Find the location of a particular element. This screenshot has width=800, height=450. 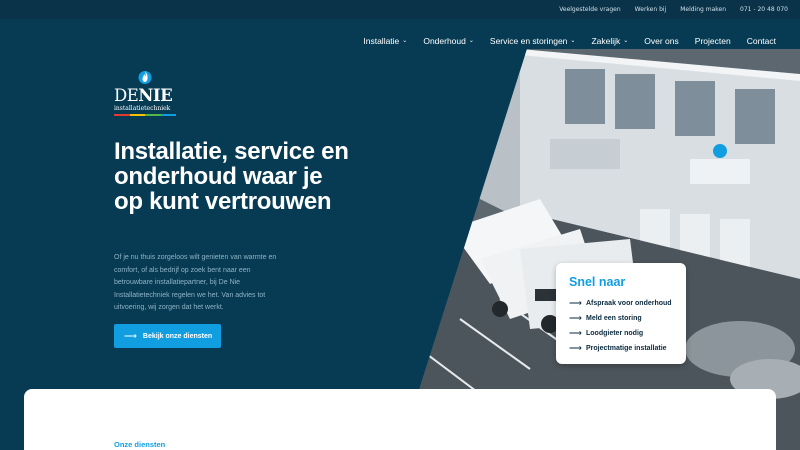

quick-link-label: Projectmatige installatie is located at coordinates (626, 348).